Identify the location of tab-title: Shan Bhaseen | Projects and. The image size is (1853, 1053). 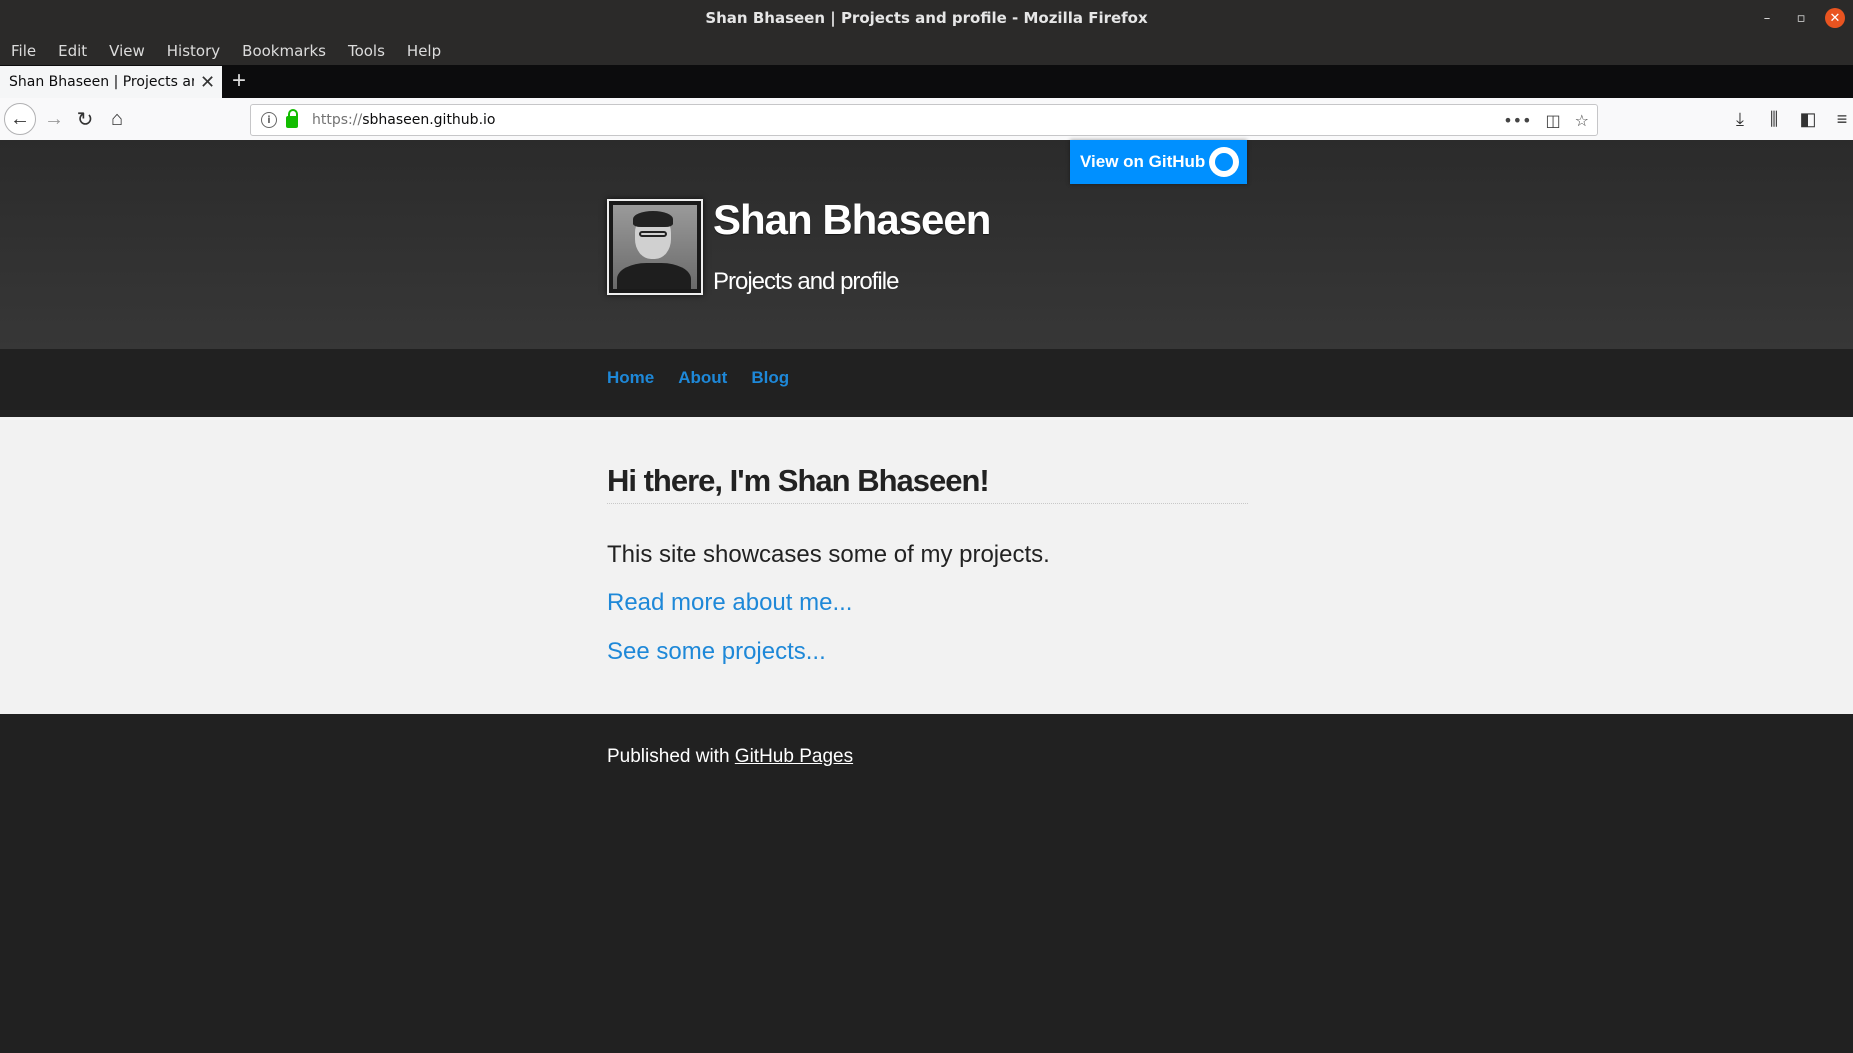
(101, 82).